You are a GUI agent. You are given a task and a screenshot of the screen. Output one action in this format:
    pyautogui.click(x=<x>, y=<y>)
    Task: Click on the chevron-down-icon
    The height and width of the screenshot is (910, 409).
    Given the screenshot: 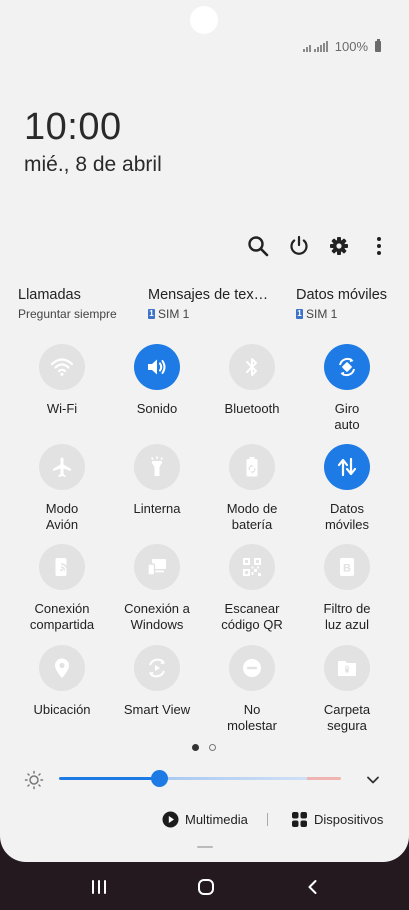 What is the action you would take?
    pyautogui.click(x=373, y=780)
    